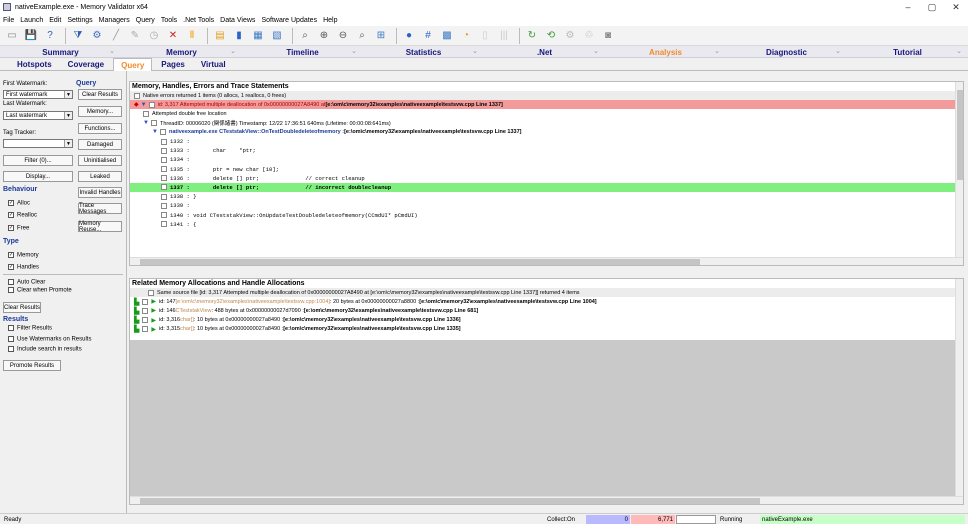  Describe the element at coordinates (543, 196) in the screenshot. I see `tree-row: 1338 : }` at that location.